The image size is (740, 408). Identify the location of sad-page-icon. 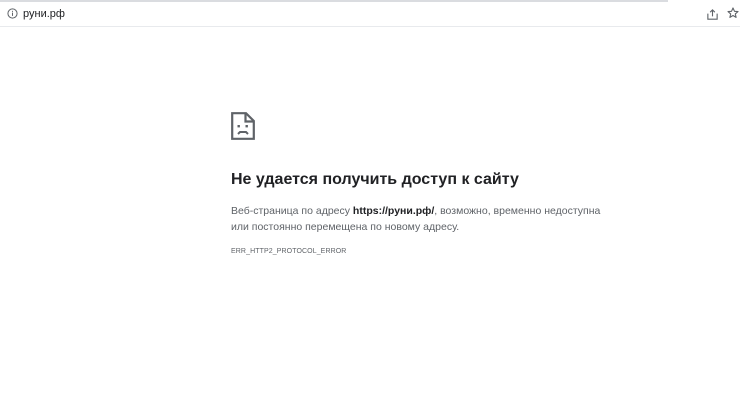
(243, 126).